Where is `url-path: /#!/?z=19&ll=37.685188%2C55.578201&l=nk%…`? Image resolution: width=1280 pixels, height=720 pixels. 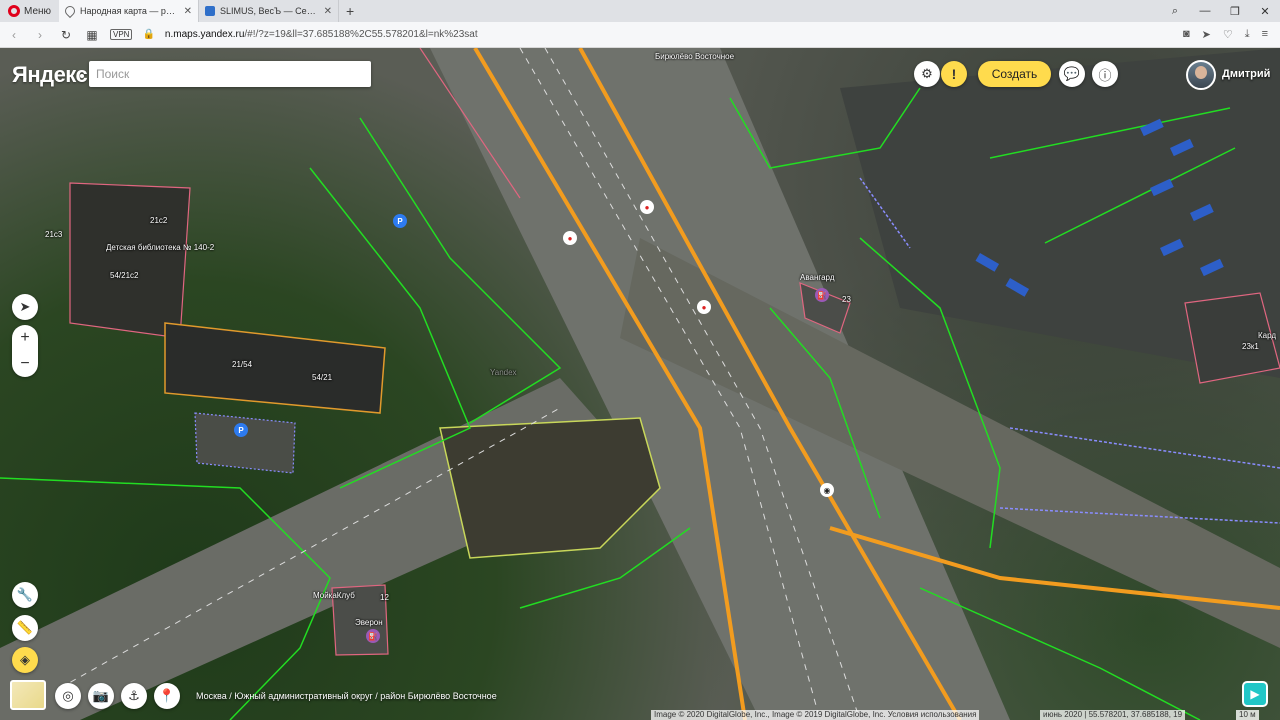
url-path: /#!/?z=19&ll=37.685188%2C55.578201&l=nk%… is located at coordinates (361, 34).